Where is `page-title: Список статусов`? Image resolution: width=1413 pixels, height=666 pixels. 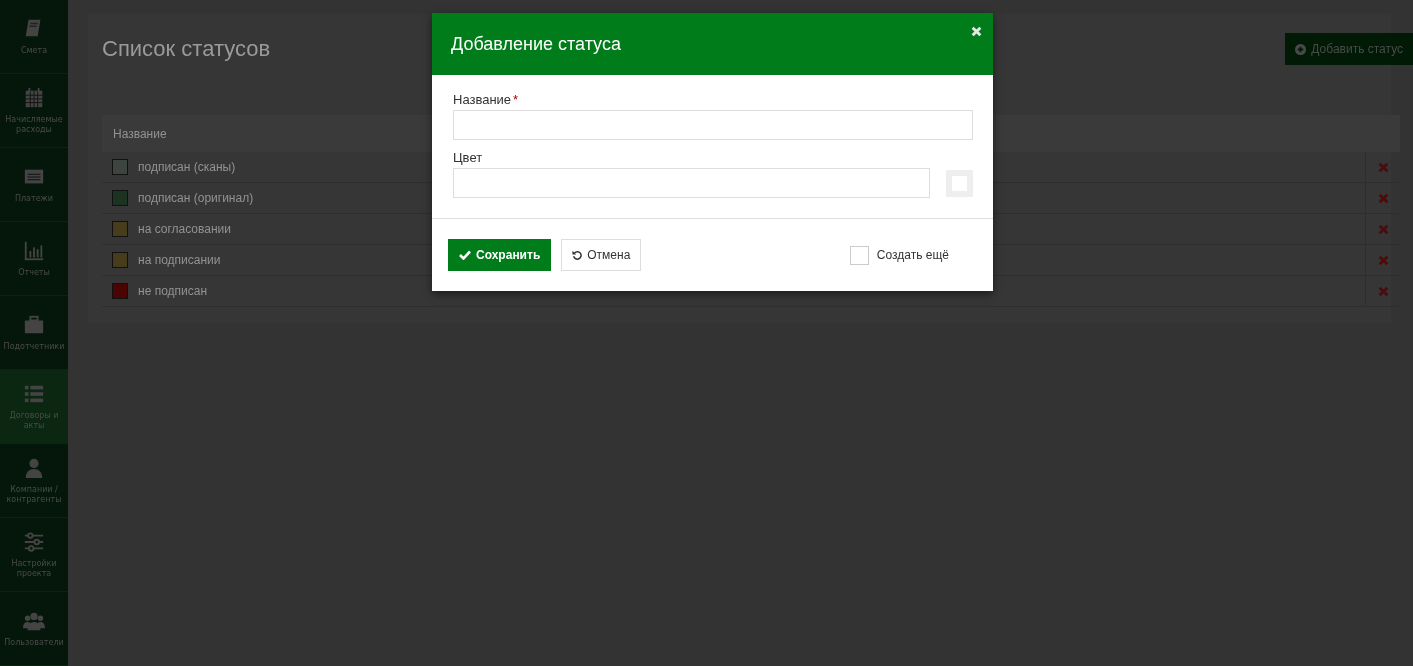
page-title: Список статусов is located at coordinates (186, 49).